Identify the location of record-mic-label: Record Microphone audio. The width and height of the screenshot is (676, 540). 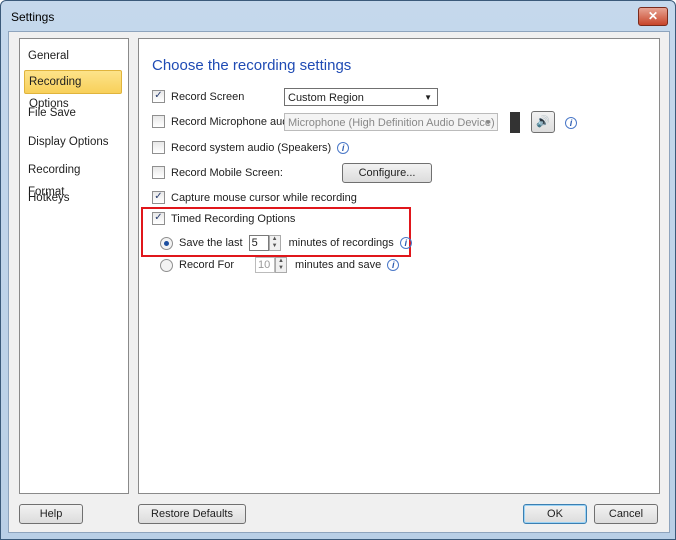
(234, 121).